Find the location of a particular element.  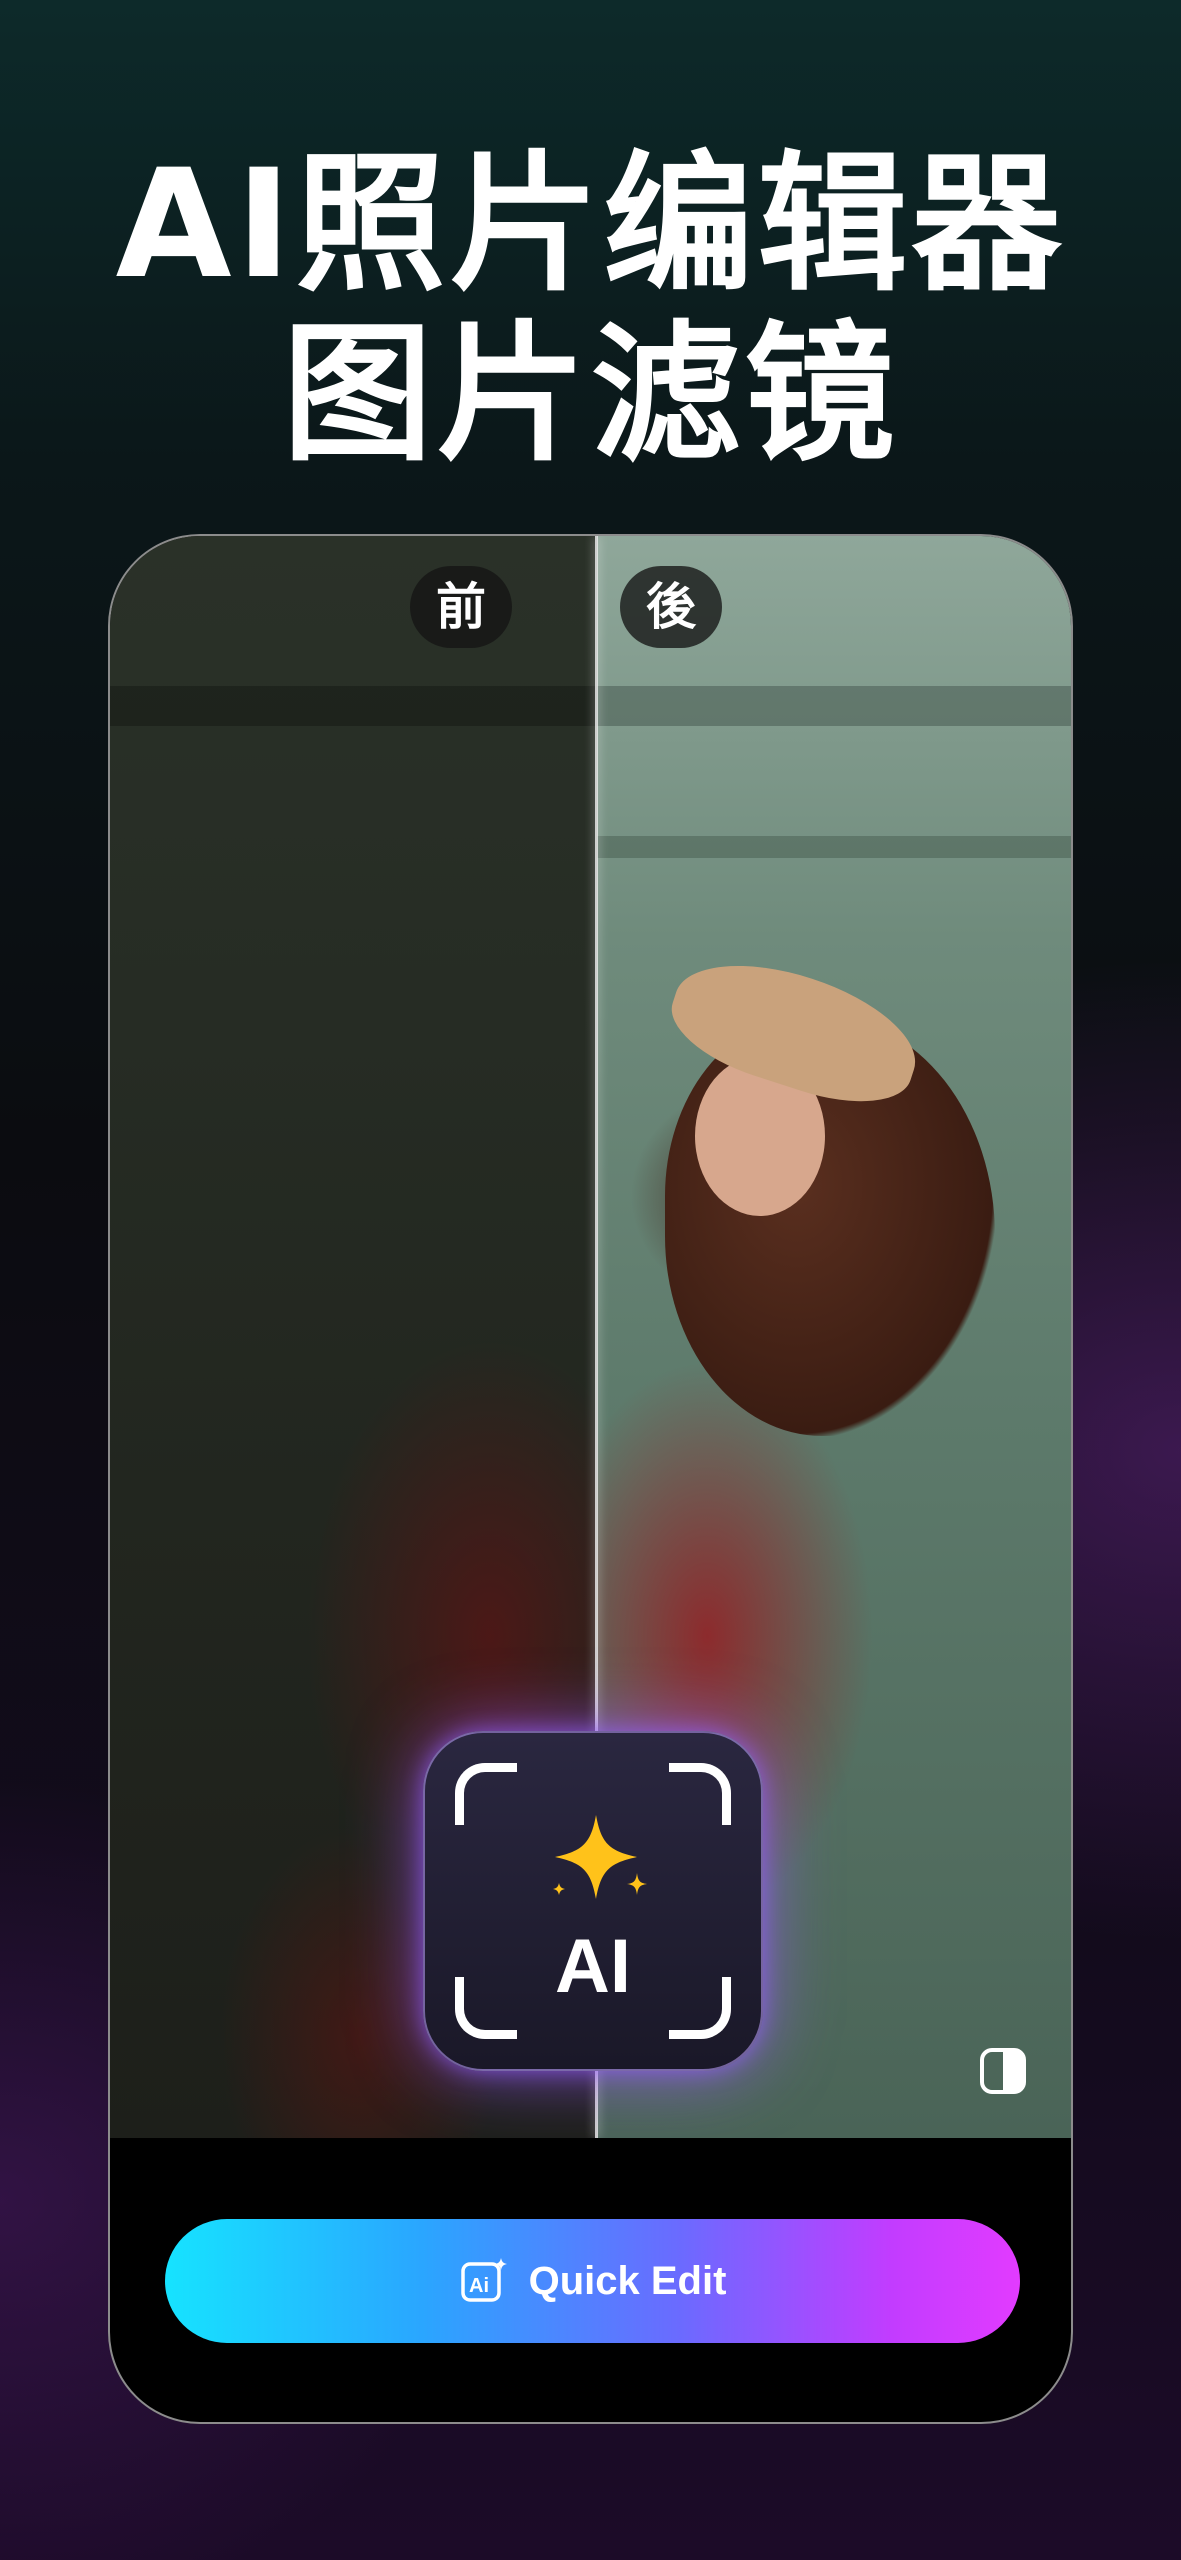

quick-edit-button: Ai Quick Edit is located at coordinates (592, 2281).